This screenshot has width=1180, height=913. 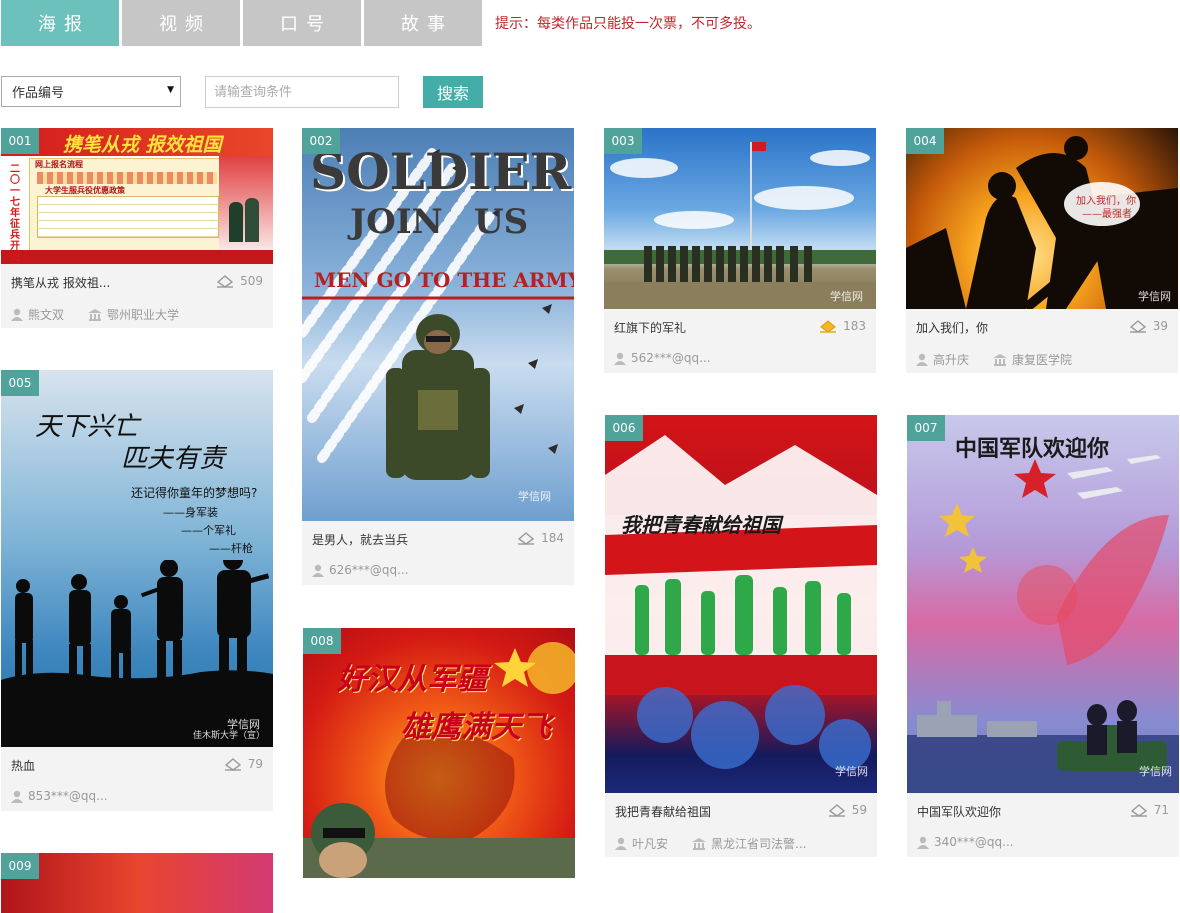 What do you see at coordinates (628, 24) in the screenshot?
I see `vote-hint: 提示：每类作品只能投一次票，不可多投。` at bounding box center [628, 24].